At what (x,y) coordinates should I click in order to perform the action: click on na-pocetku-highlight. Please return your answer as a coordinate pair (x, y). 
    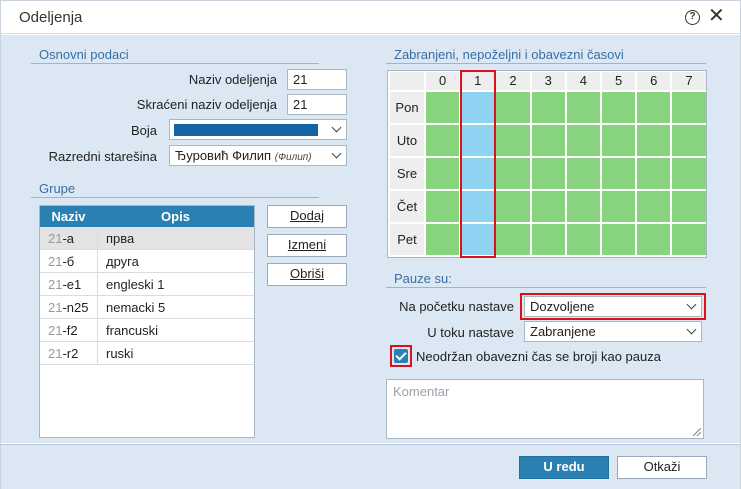
    Looking at the image, I should click on (613, 306).